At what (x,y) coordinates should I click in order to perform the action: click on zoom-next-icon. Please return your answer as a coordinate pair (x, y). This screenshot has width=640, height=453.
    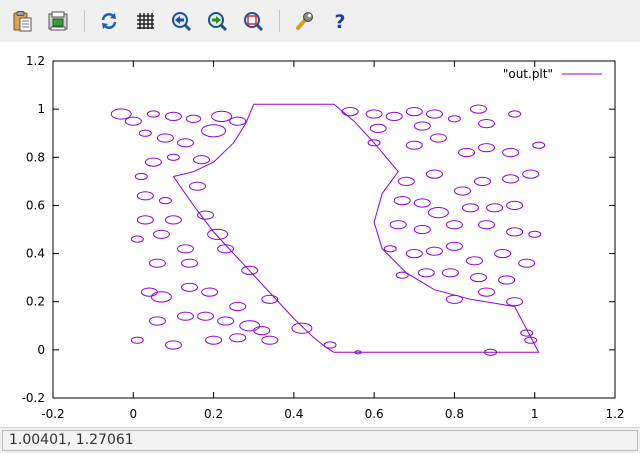
    Looking at the image, I should click on (218, 22).